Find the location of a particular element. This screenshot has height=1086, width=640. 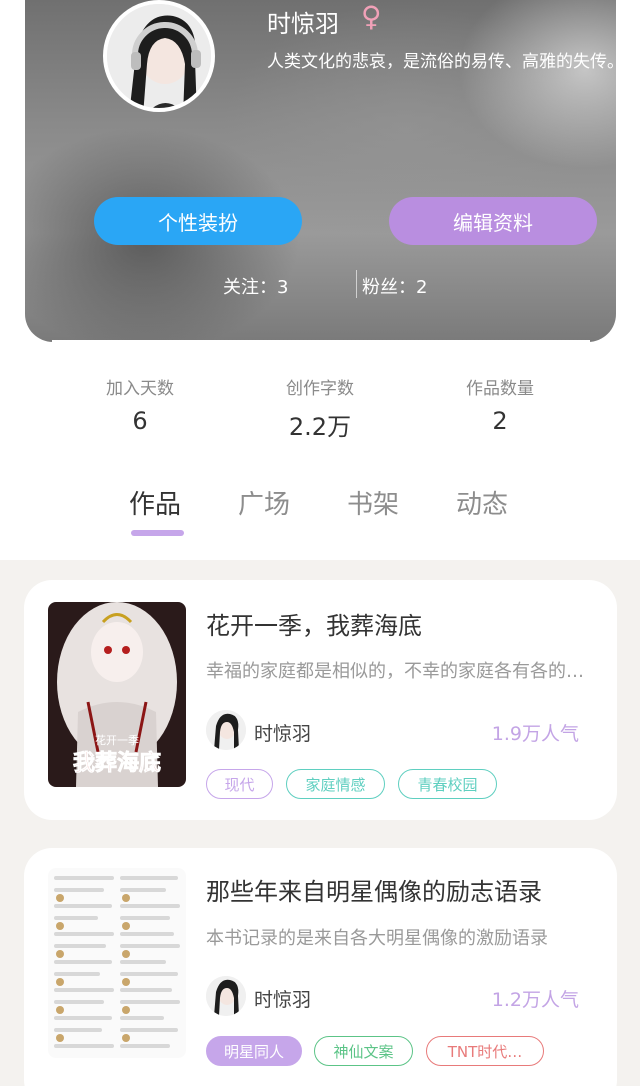

username: 时惊羽 is located at coordinates (303, 24).